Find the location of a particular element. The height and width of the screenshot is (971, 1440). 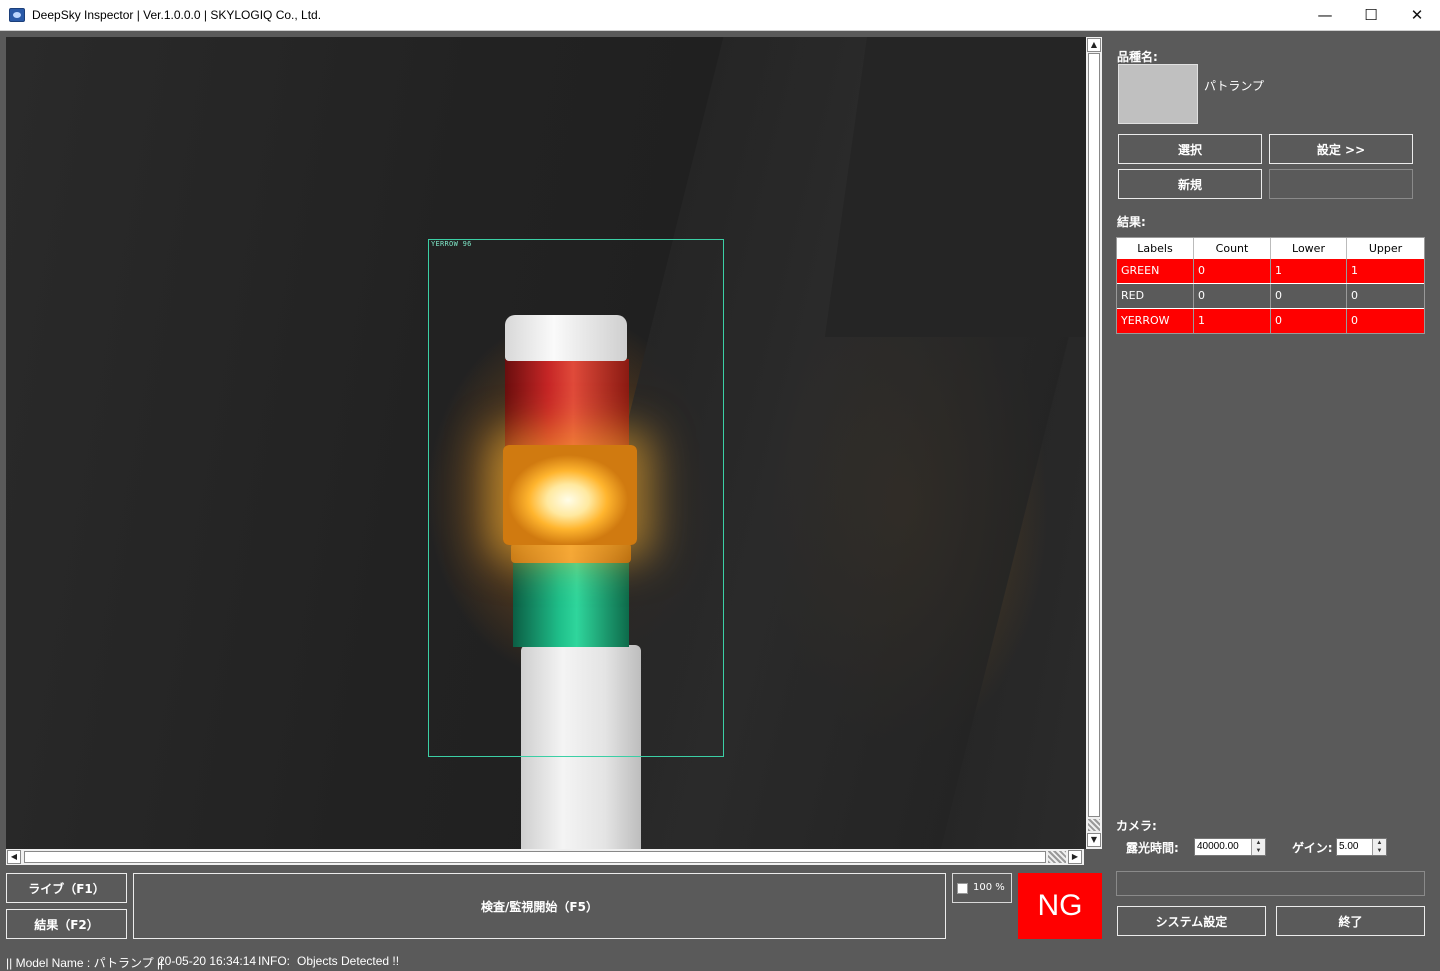

table-row: RED 0 0 0 is located at coordinates (1270, 296).